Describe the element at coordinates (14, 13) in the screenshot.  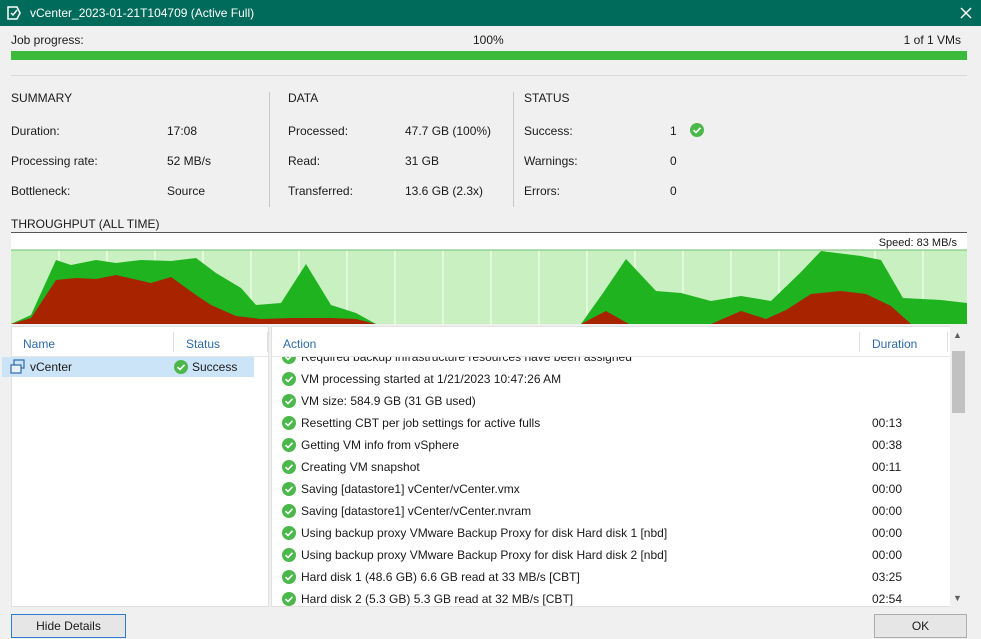
I see `veeam-job-icon` at that location.